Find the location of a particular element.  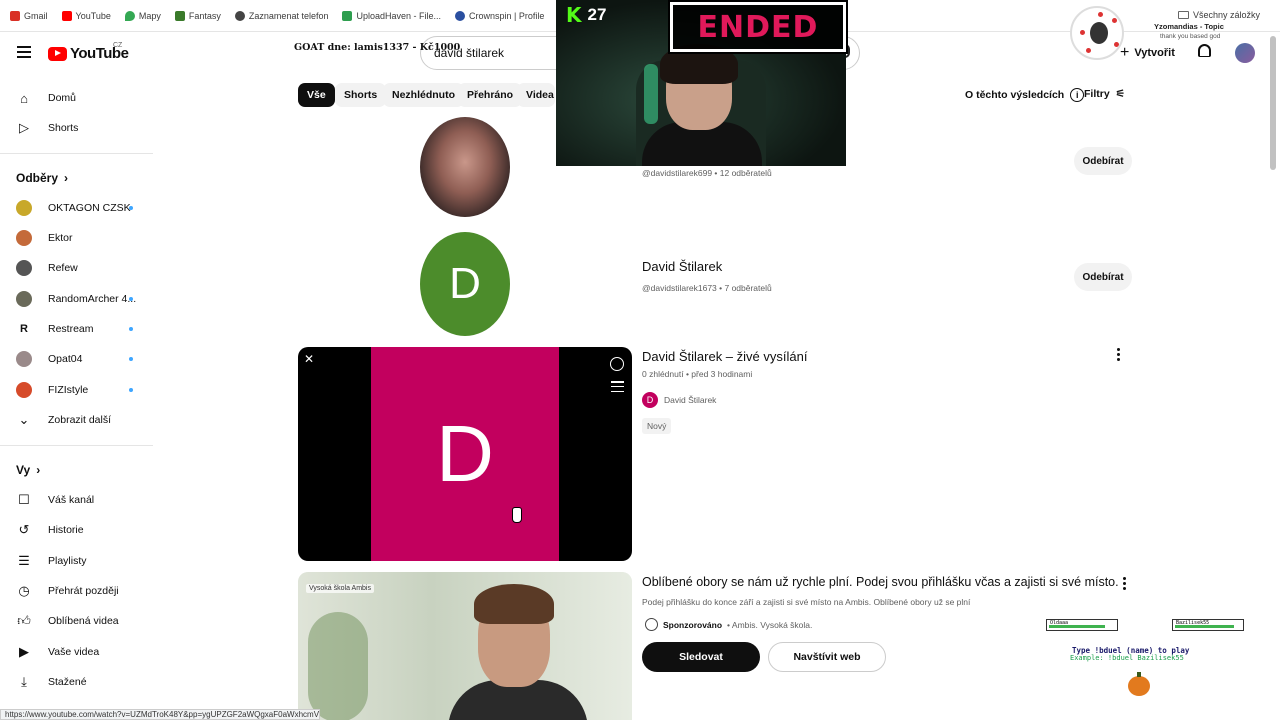

country-code: CZ is located at coordinates (118, 45).